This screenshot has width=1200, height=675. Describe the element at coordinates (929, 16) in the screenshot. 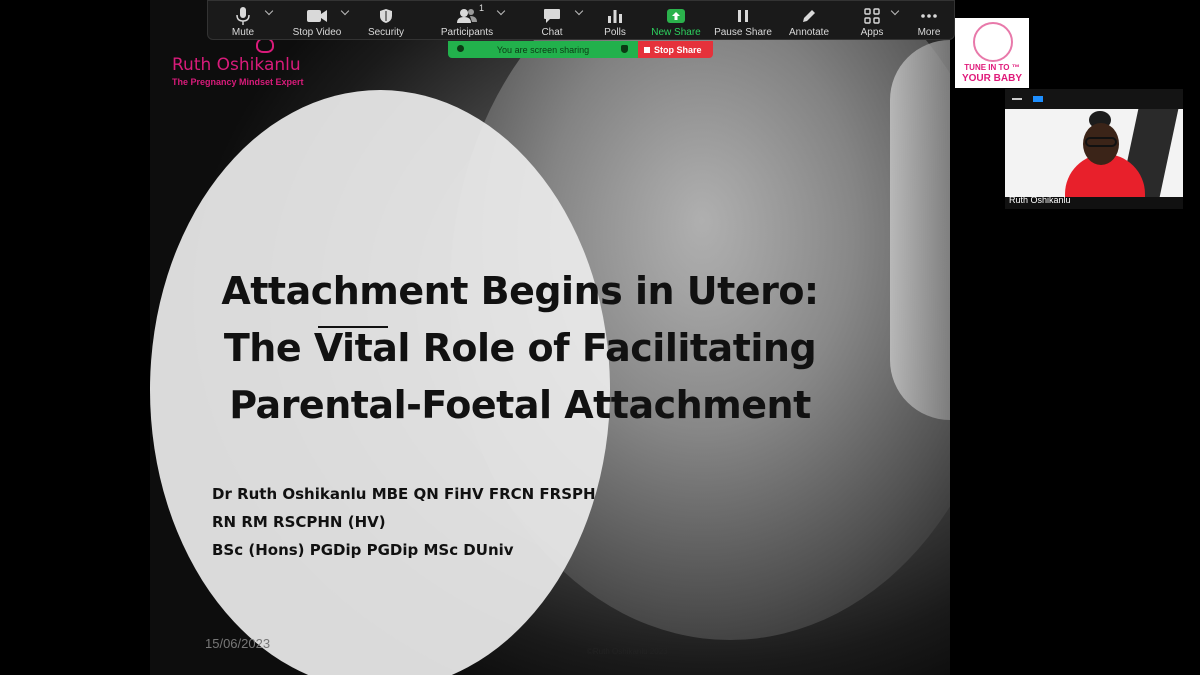

I see `more-dots-icon` at that location.